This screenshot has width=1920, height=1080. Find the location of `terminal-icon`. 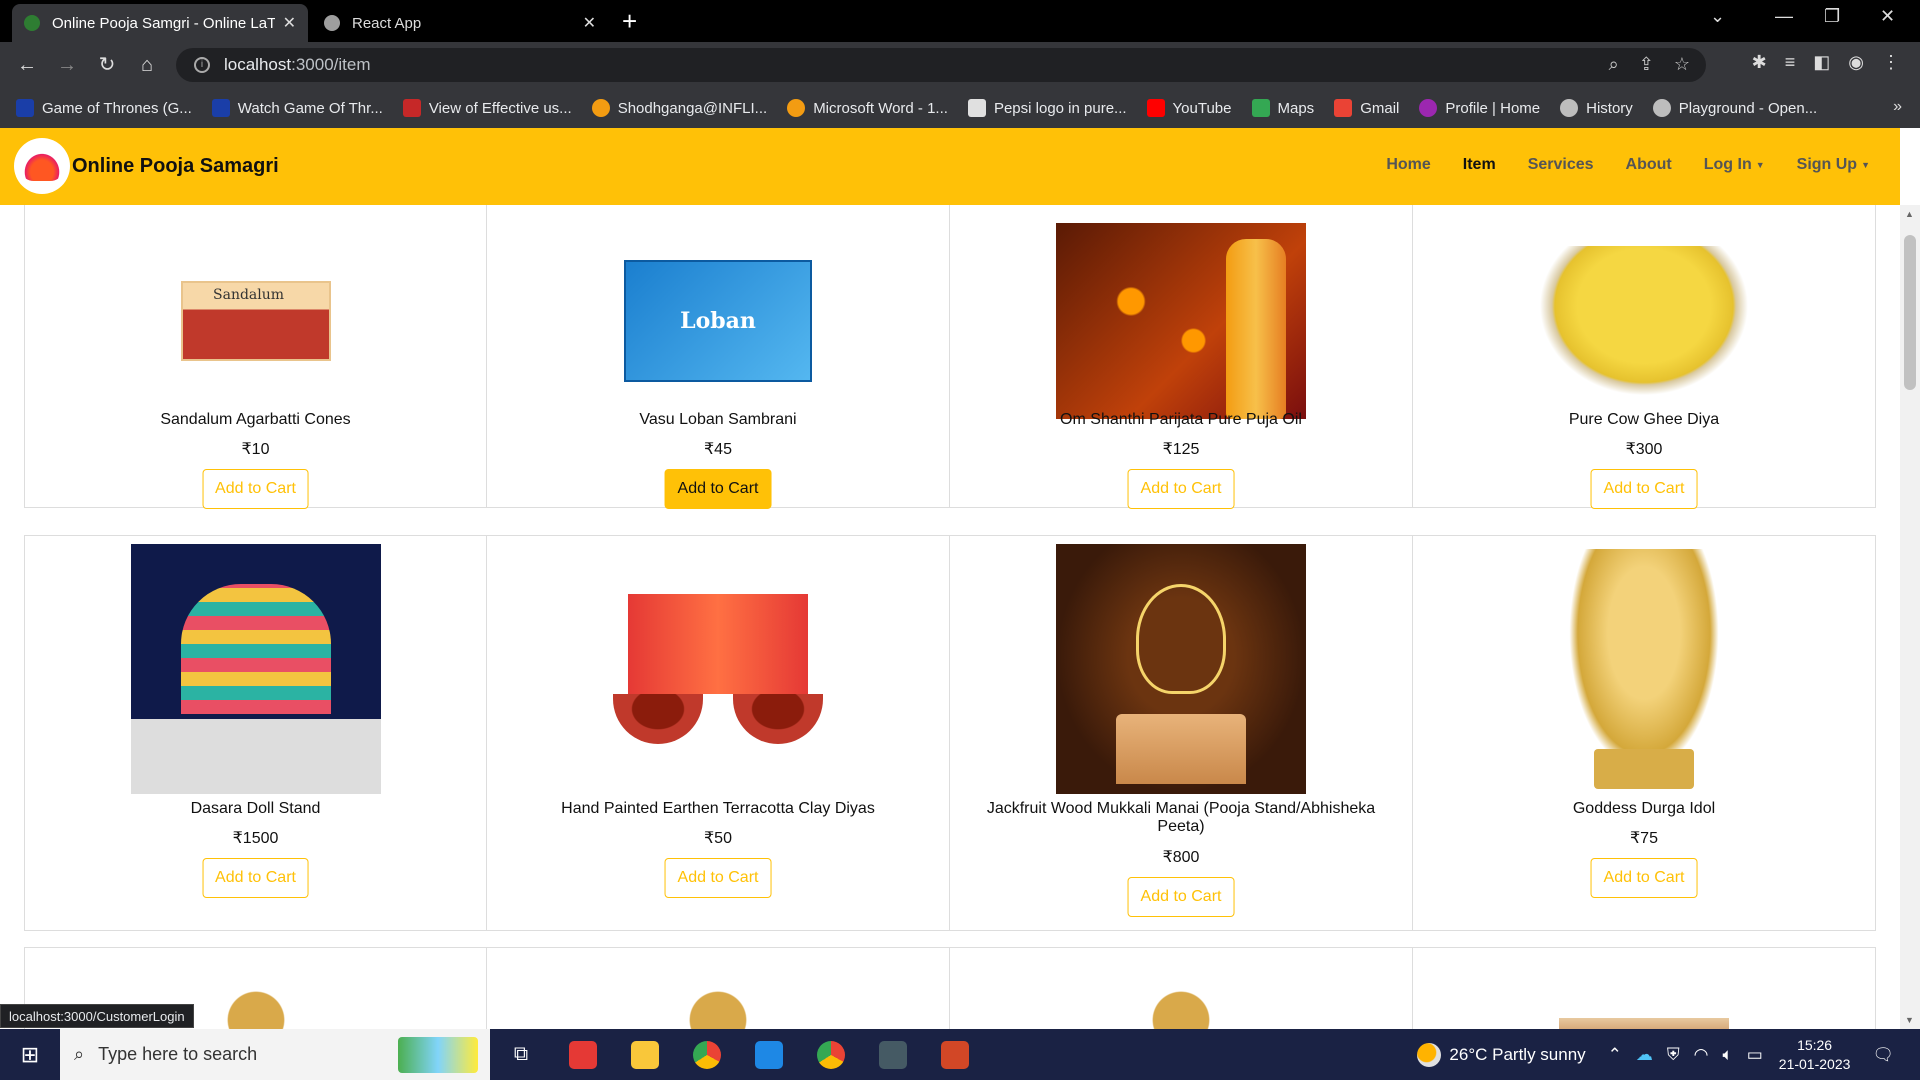

terminal-icon is located at coordinates (893, 1054).